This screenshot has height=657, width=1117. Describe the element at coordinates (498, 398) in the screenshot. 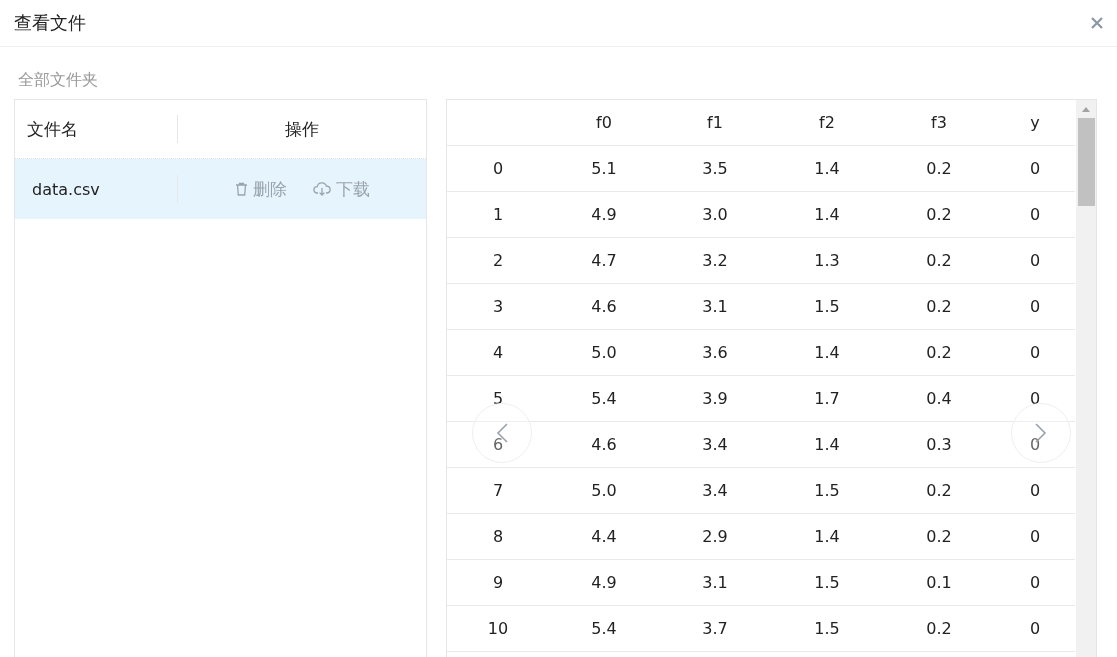

I see `table-cell: 5` at that location.